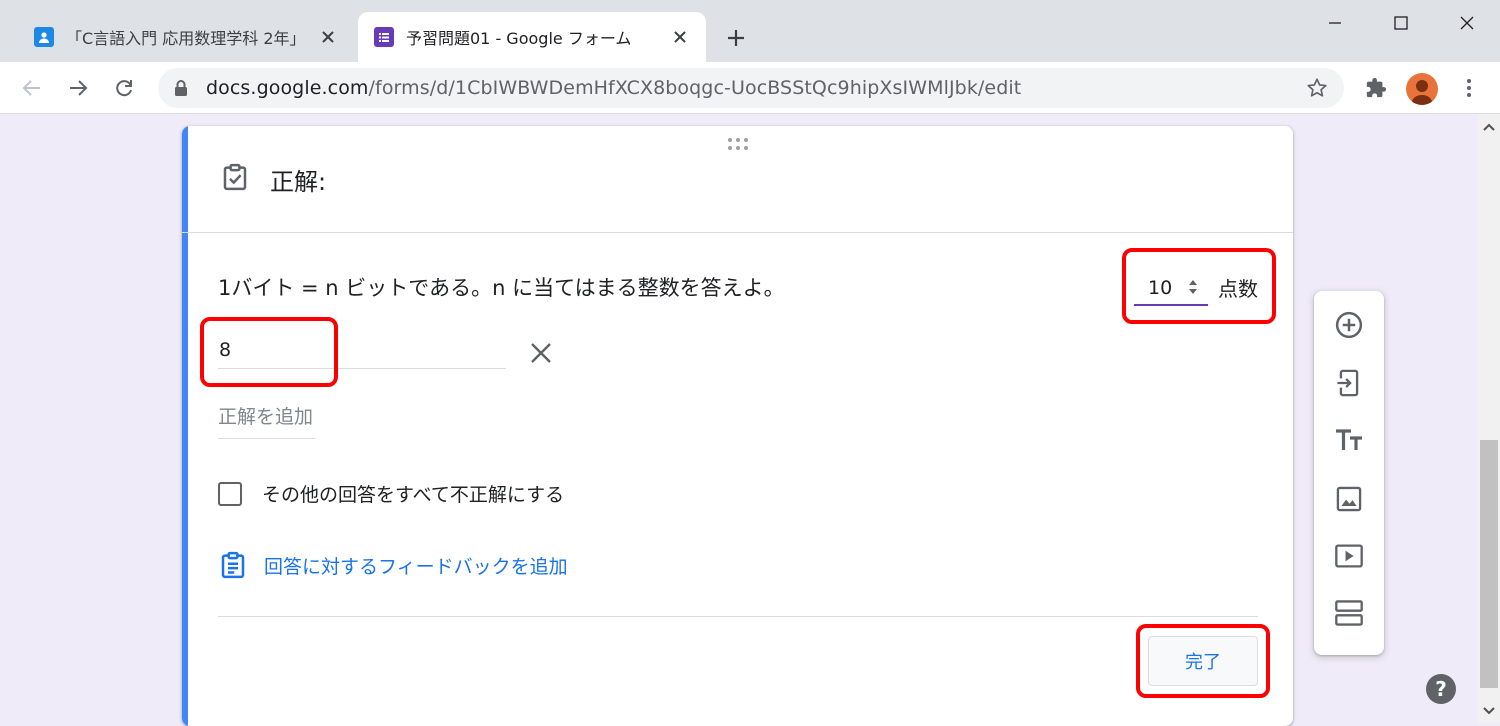  Describe the element at coordinates (1349, 473) in the screenshot. I see `side-toolbar` at that location.